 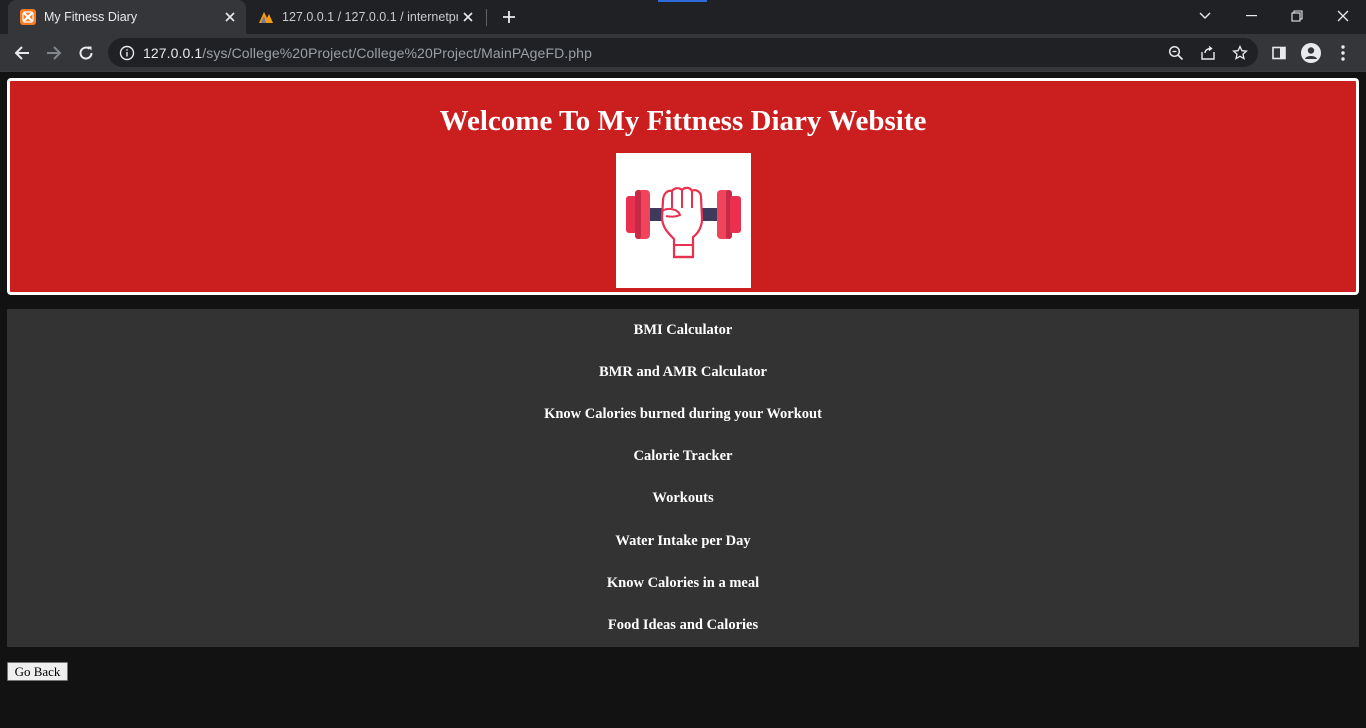 I want to click on tab-search-button, so click(x=1205, y=16).